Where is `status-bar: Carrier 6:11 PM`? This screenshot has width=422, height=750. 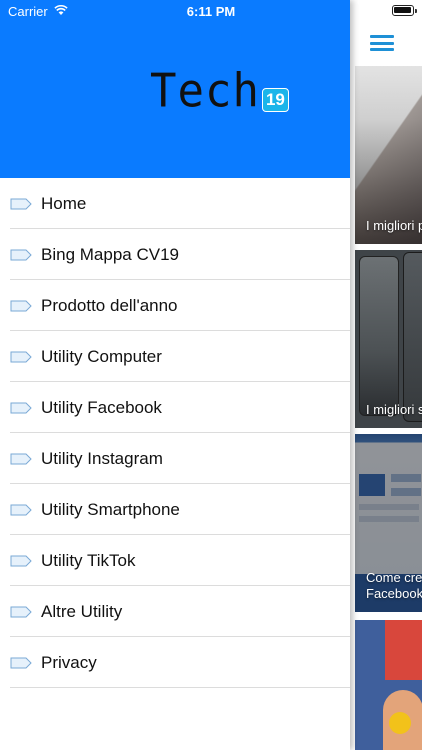 status-bar: Carrier 6:11 PM is located at coordinates (211, 11).